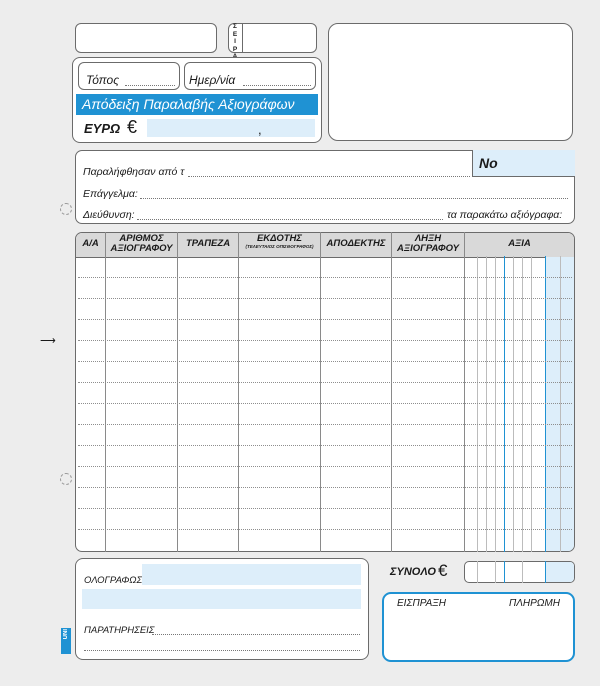  I want to click on series-label-box: Σ Ε Ι Ρ Α, so click(235, 41).